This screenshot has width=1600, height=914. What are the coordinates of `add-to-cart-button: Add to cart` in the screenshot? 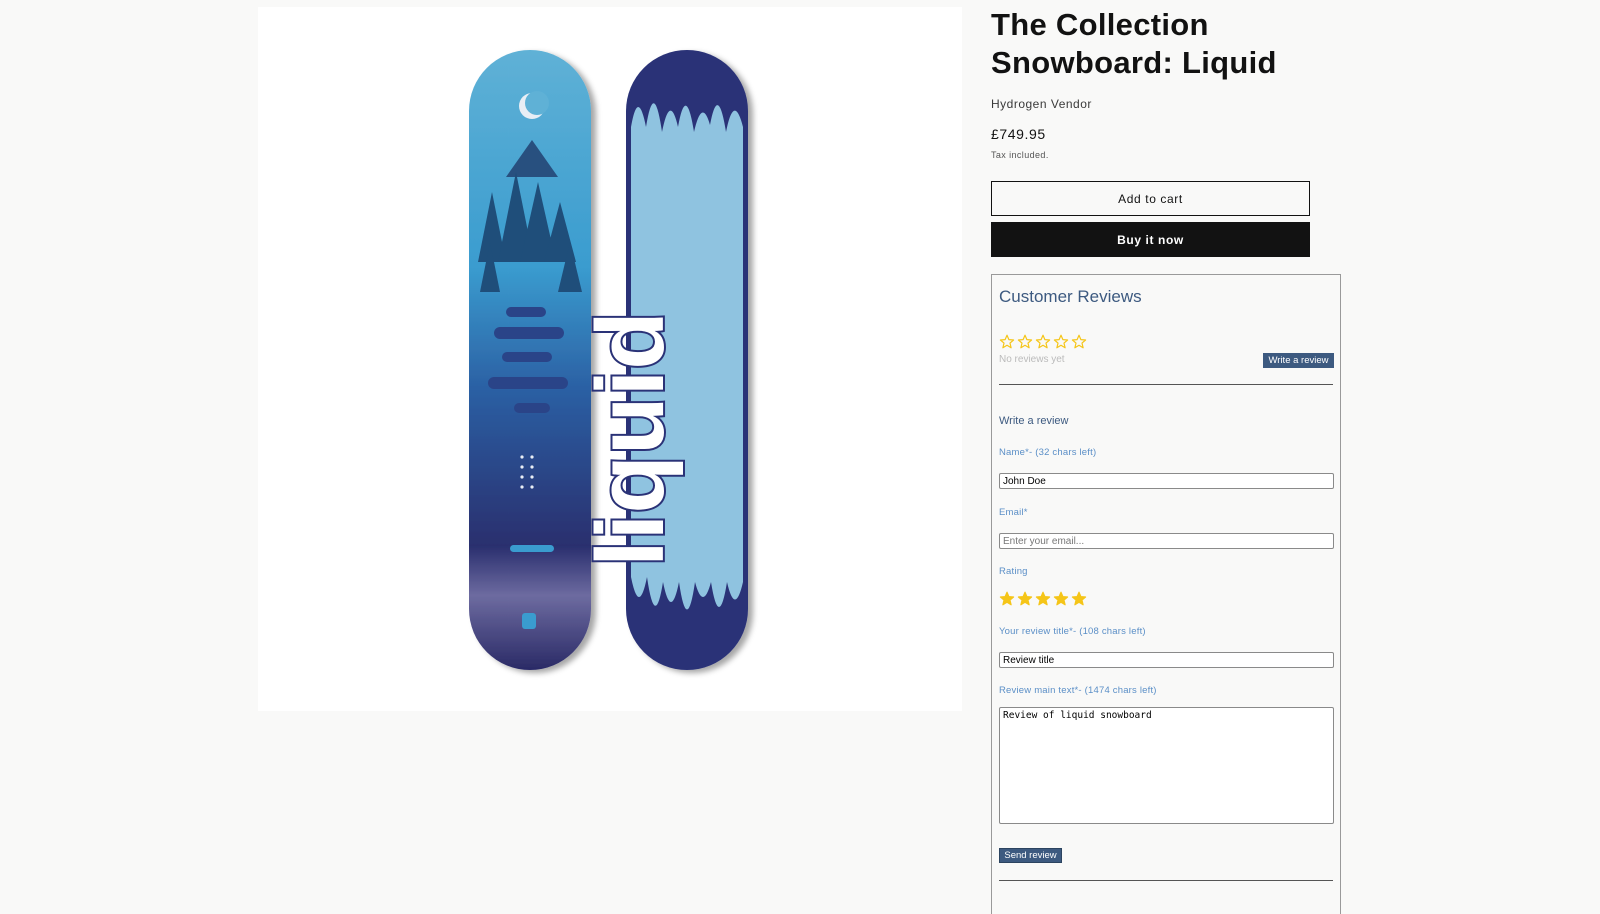 It's located at (1150, 198).